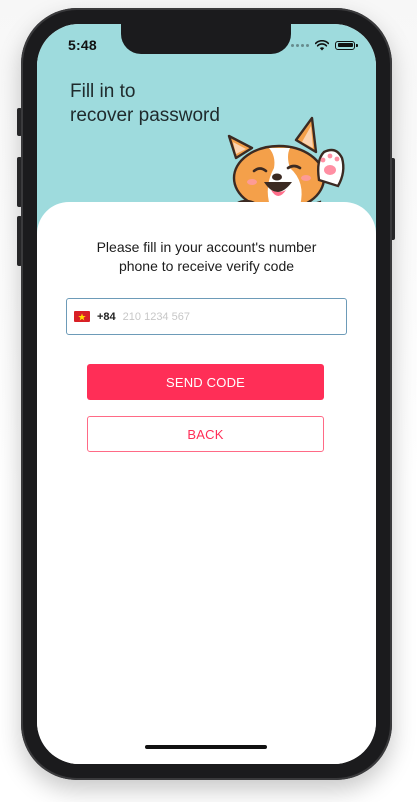 The height and width of the screenshot is (802, 417). I want to click on home-indicator, so click(206, 747).